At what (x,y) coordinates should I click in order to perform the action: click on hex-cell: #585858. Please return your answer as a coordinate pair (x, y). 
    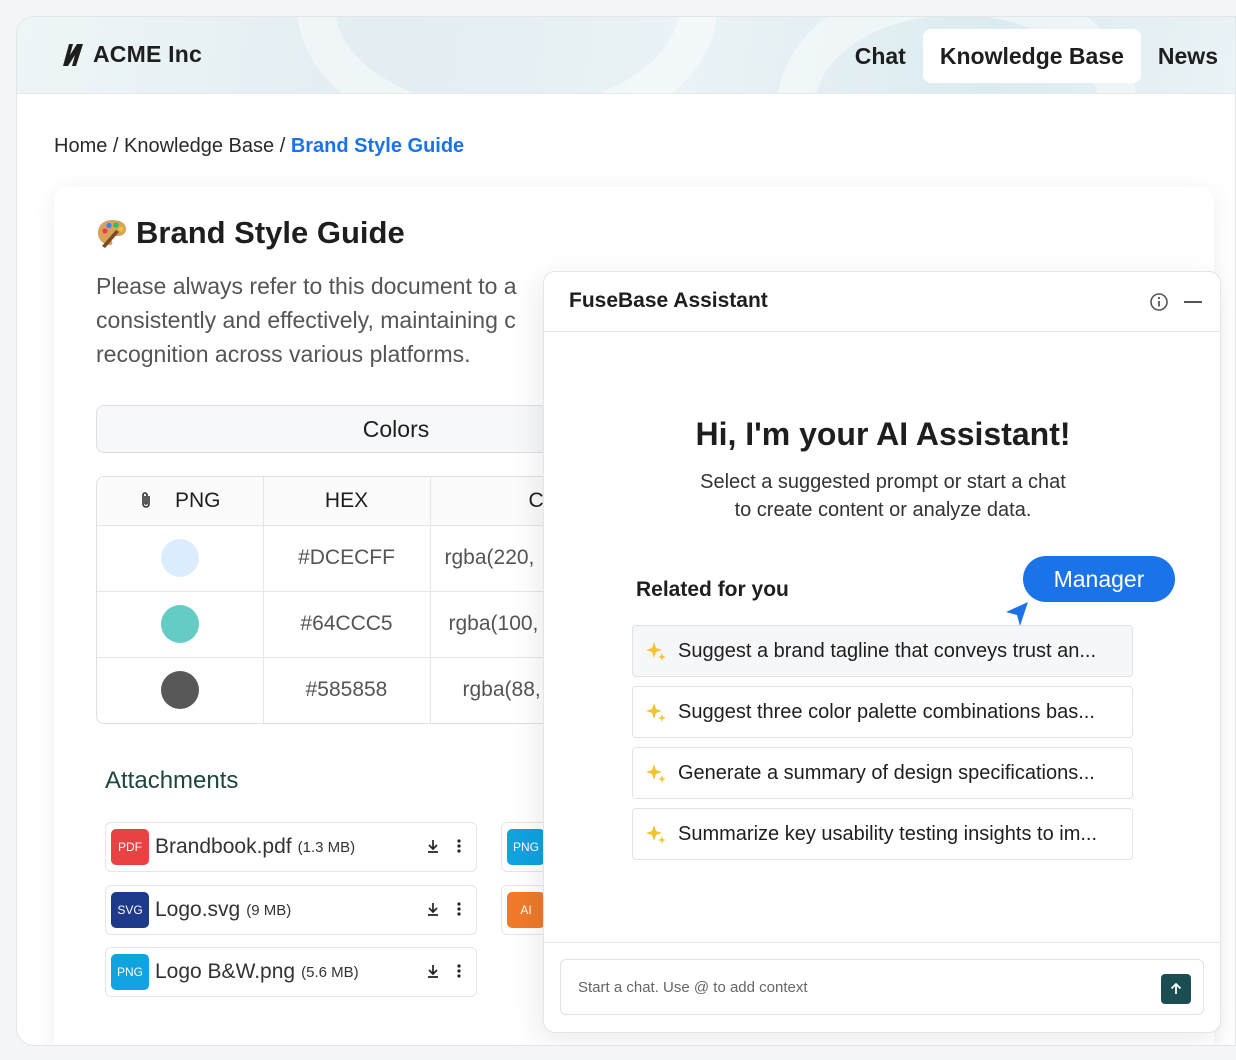
    Looking at the image, I should click on (347, 690).